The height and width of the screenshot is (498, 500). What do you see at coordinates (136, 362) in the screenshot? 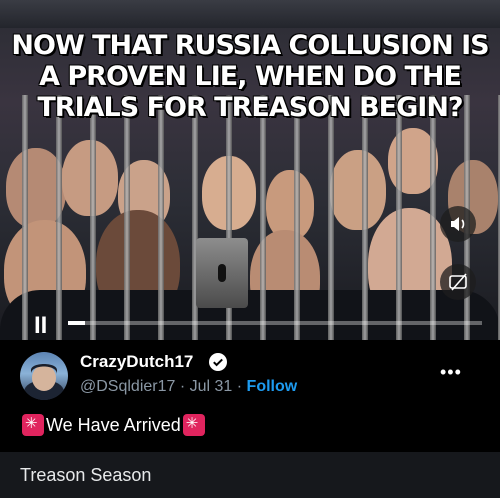
I see `author-name: CrazyDutch17` at bounding box center [136, 362].